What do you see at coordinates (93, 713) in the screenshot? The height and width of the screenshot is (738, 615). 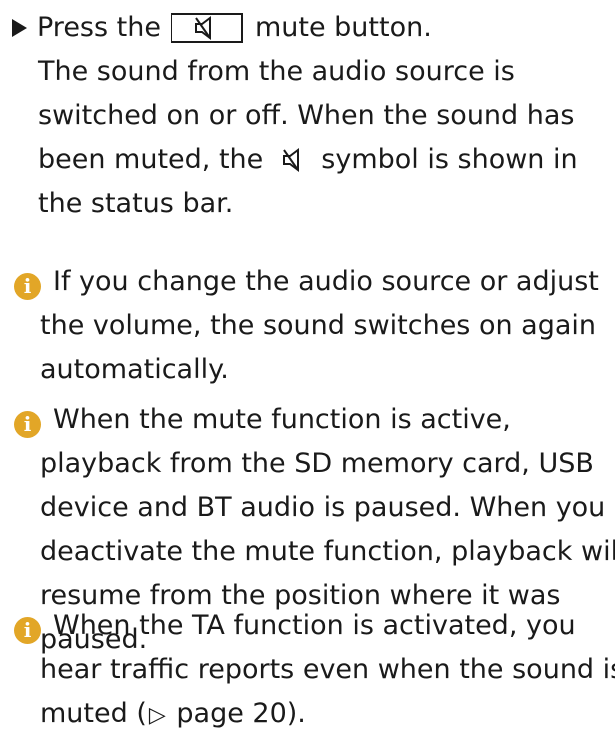 I see `note-text: muted (` at bounding box center [93, 713].